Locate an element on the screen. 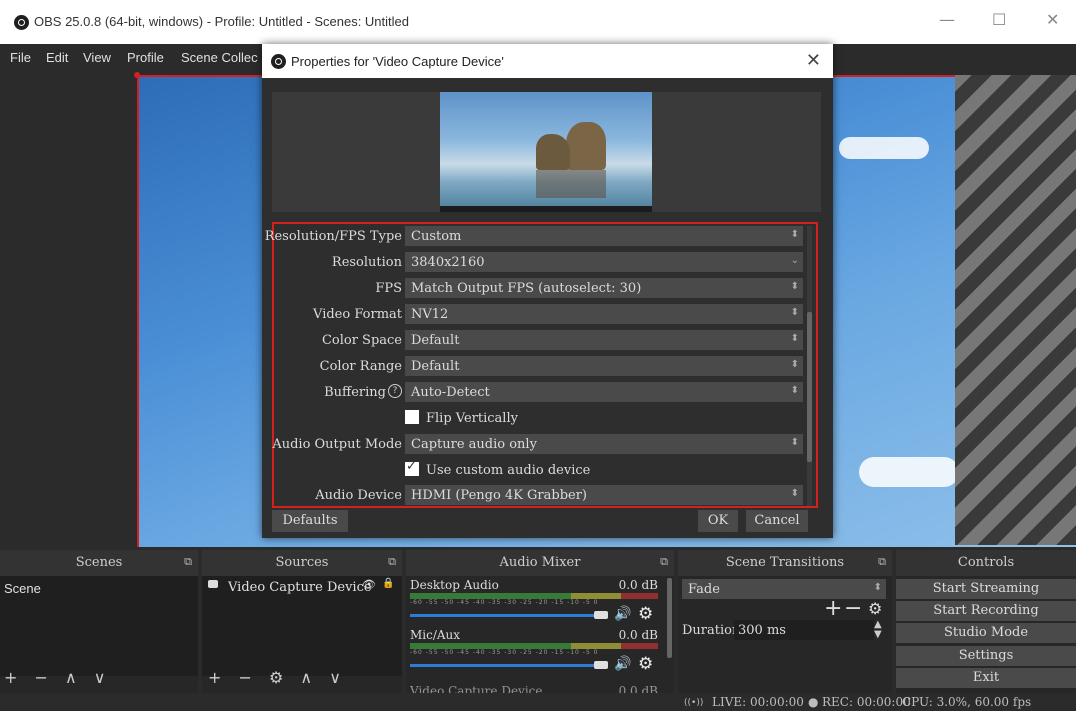  video-format-select: NV12 ⬍ is located at coordinates (604, 314).